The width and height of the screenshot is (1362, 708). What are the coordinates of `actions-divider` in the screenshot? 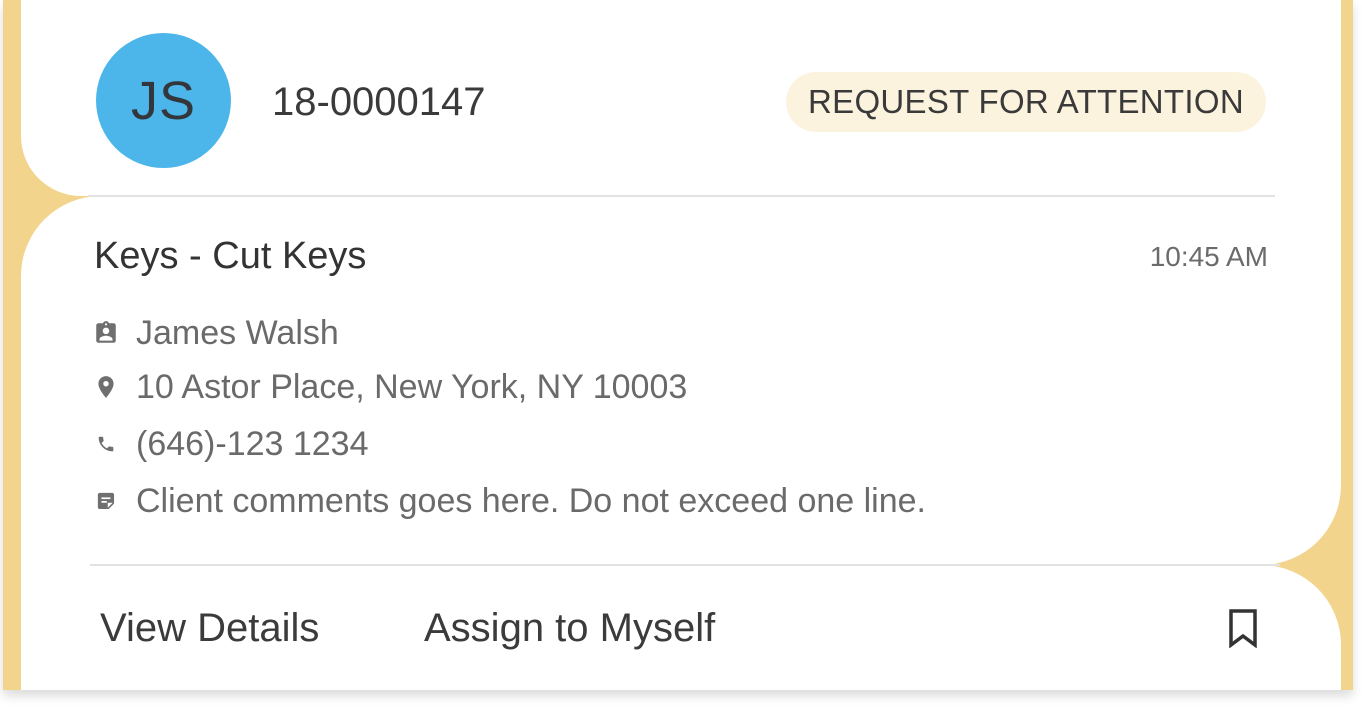 It's located at (685, 565).